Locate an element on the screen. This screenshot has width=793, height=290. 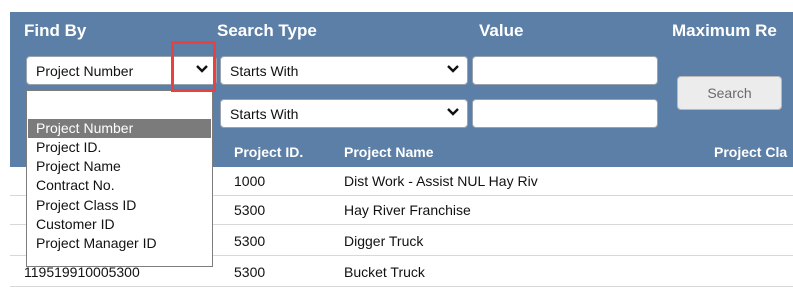
maximum-results-header: Maximum Re is located at coordinates (724, 30).